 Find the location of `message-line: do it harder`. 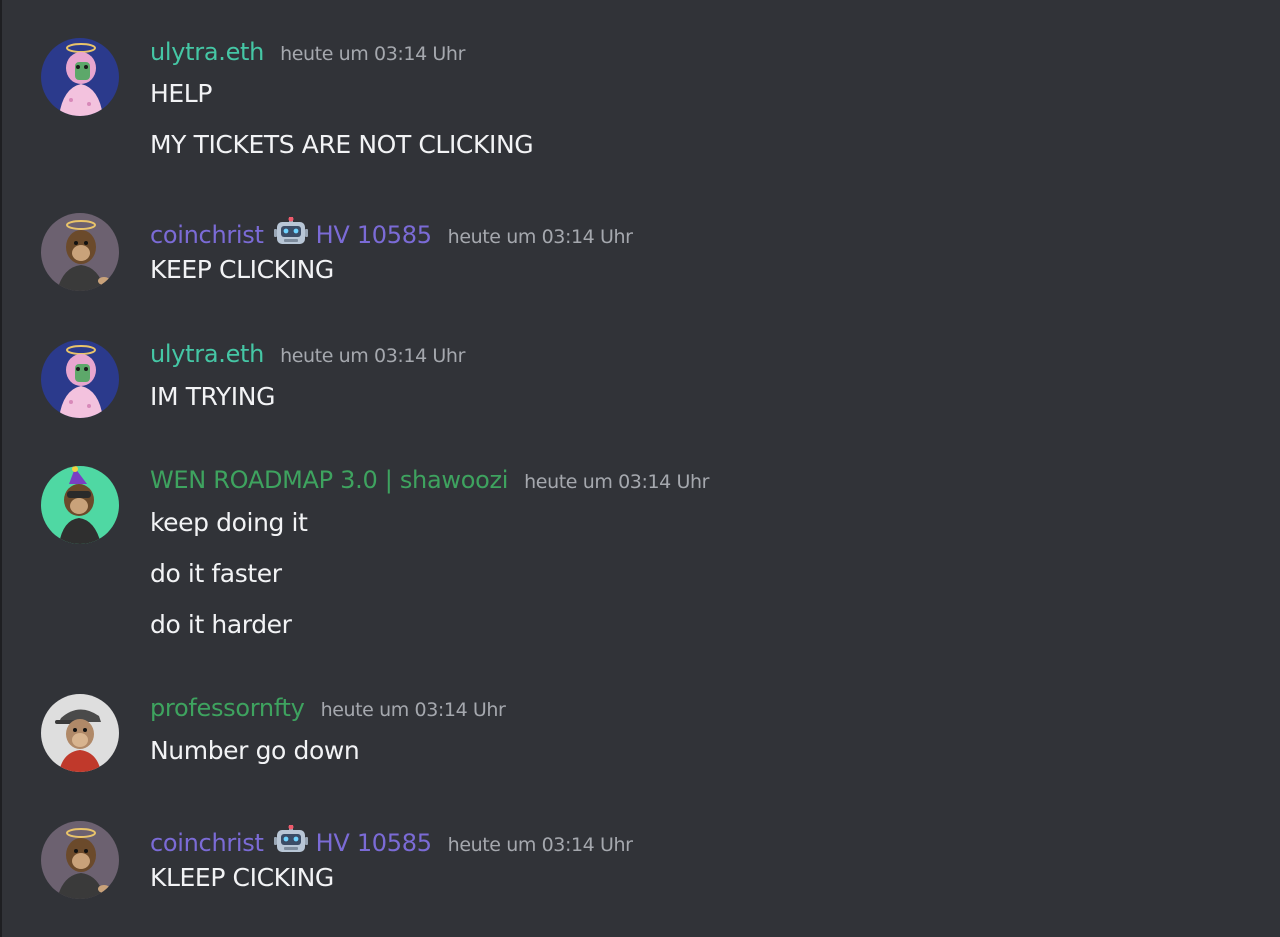

message-line: do it harder is located at coordinates (221, 624).